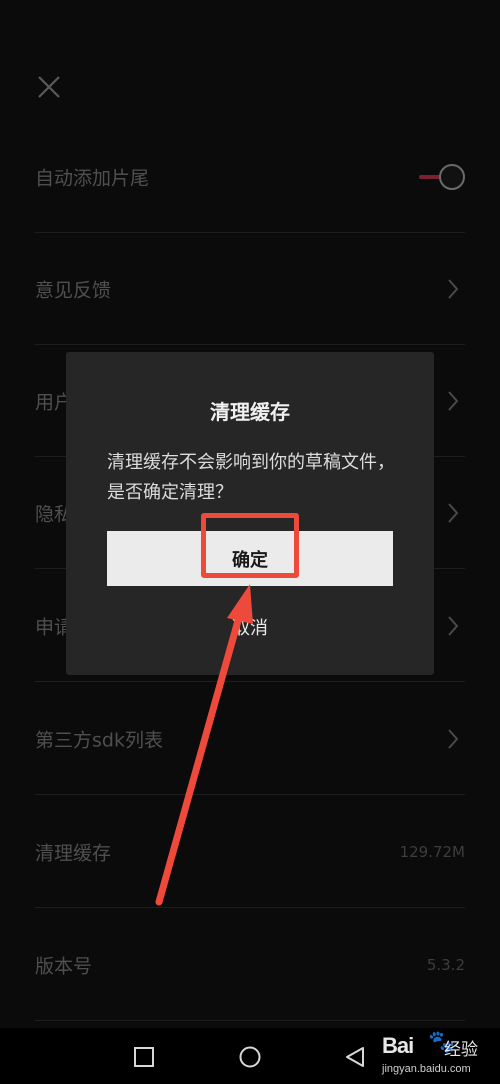 Image resolution: width=500 pixels, height=1084 pixels. What do you see at coordinates (250, 289) in the screenshot?
I see `settings-row-feedback: 意见反馈` at bounding box center [250, 289].